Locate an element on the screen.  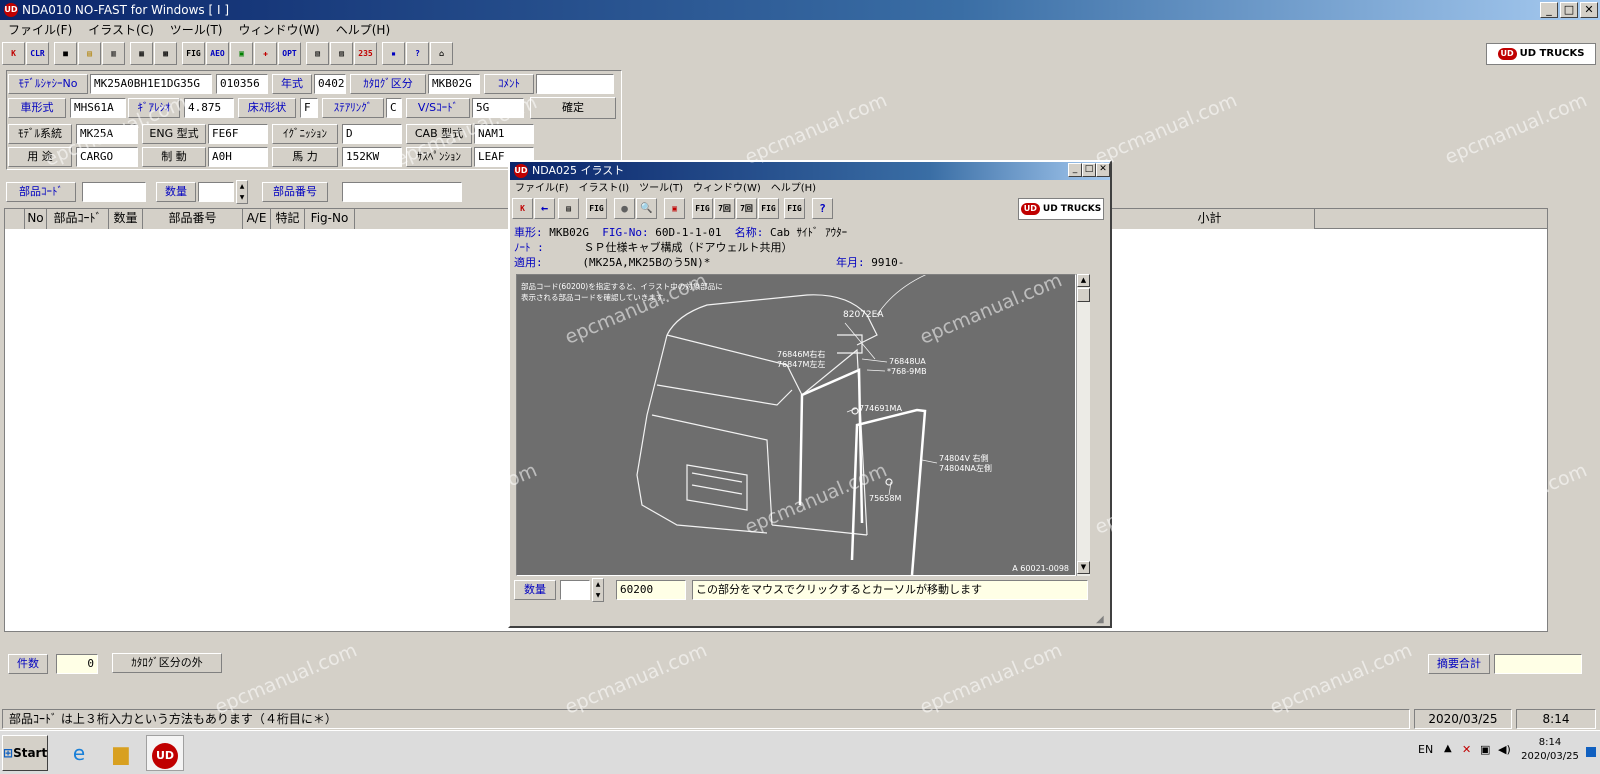
illust-part-code-field: 60200 is located at coordinates (651, 590).